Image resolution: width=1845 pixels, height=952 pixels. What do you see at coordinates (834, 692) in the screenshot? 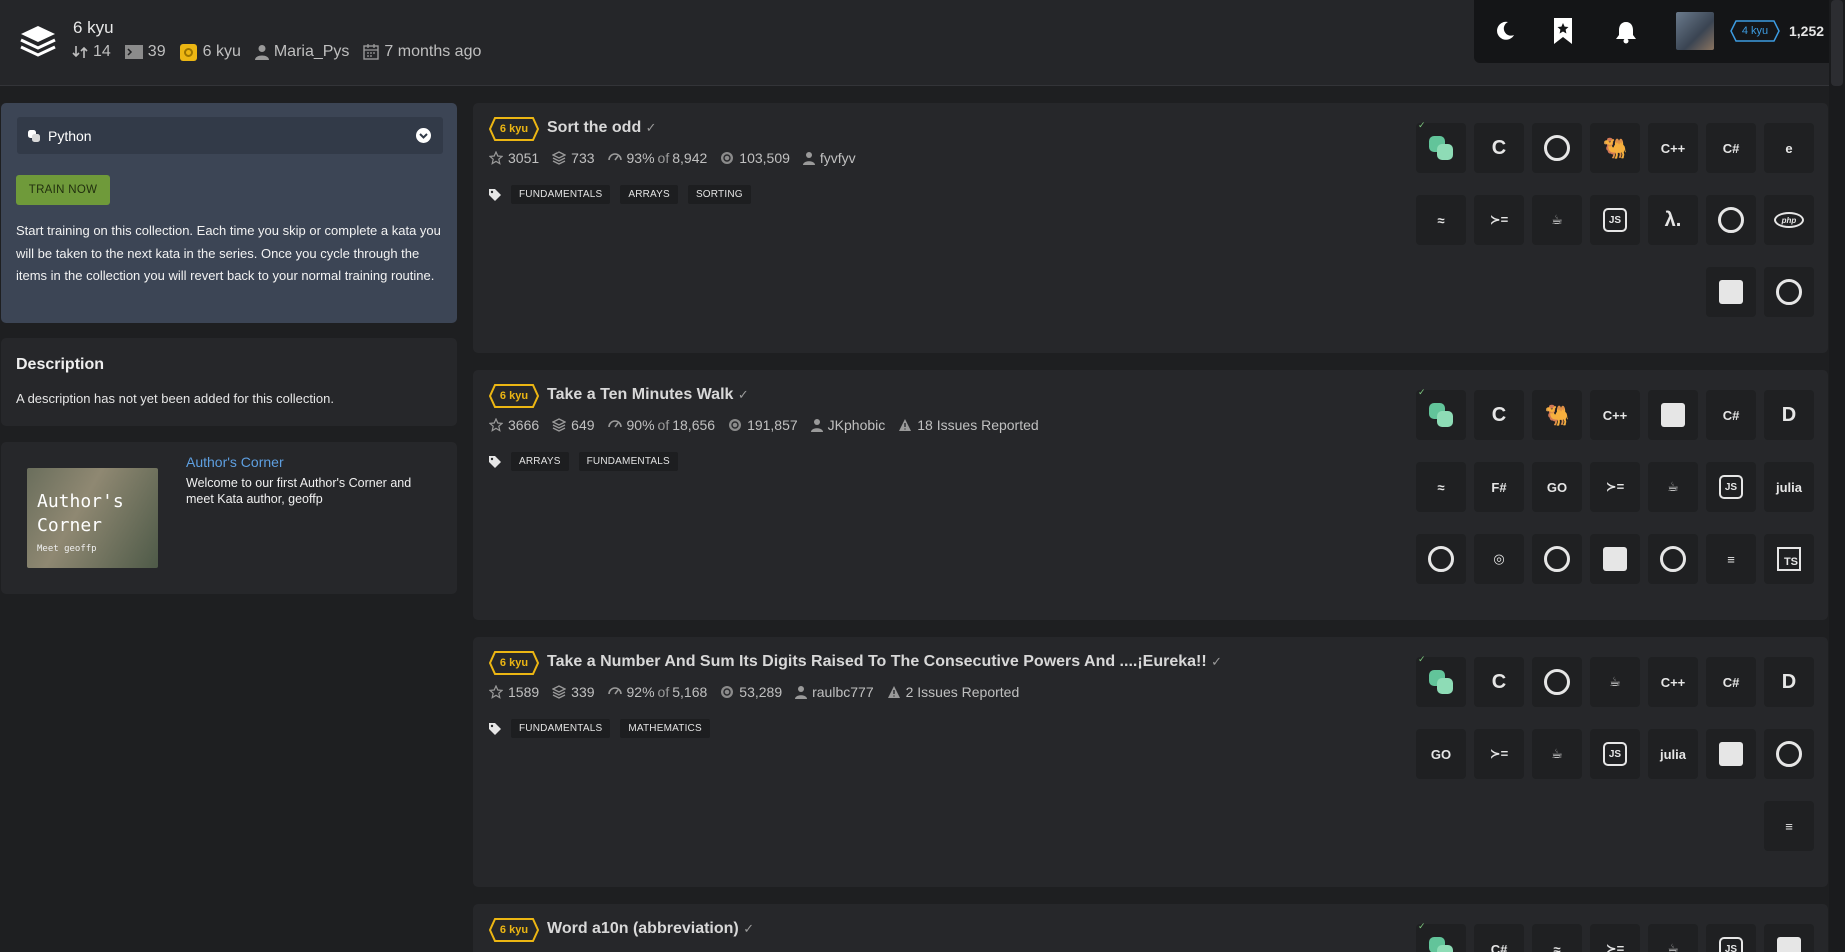
I see `kata-author: raulbc777` at bounding box center [834, 692].